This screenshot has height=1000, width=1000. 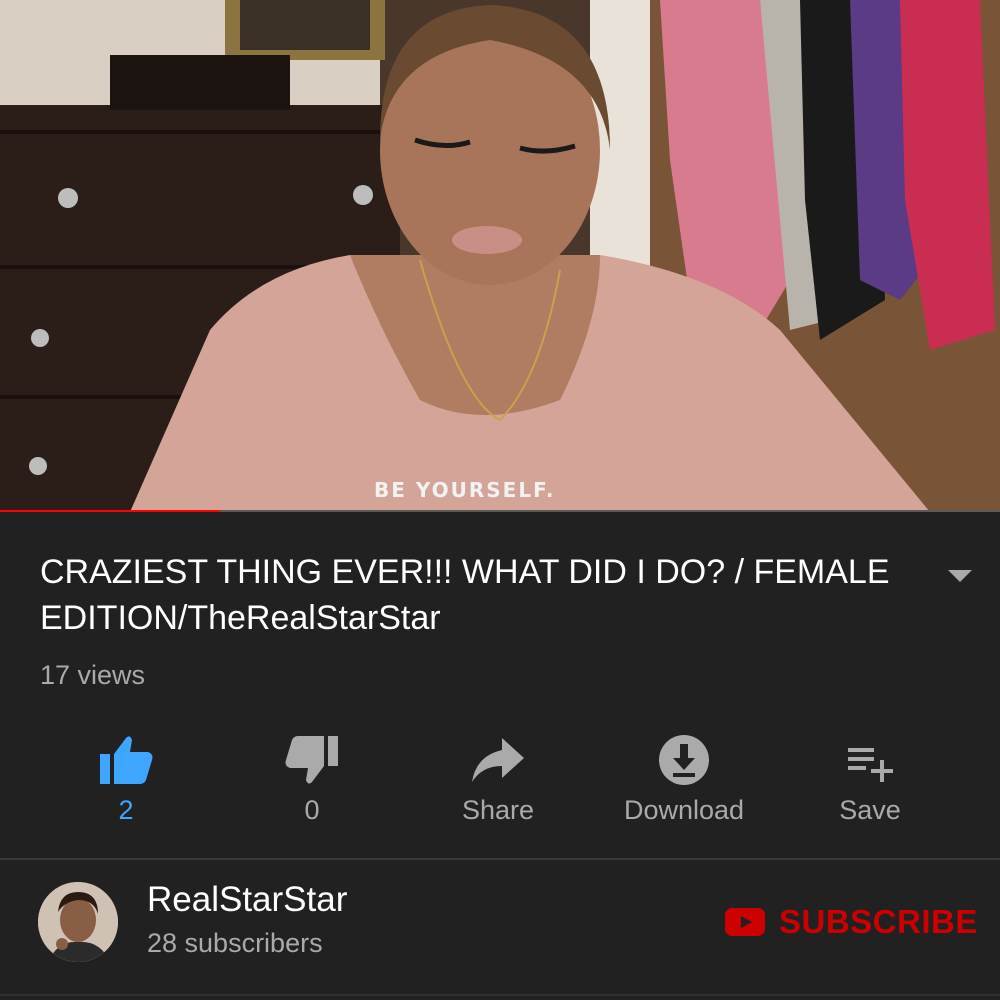 I want to click on channel-name: RealStarStar, so click(x=247, y=900).